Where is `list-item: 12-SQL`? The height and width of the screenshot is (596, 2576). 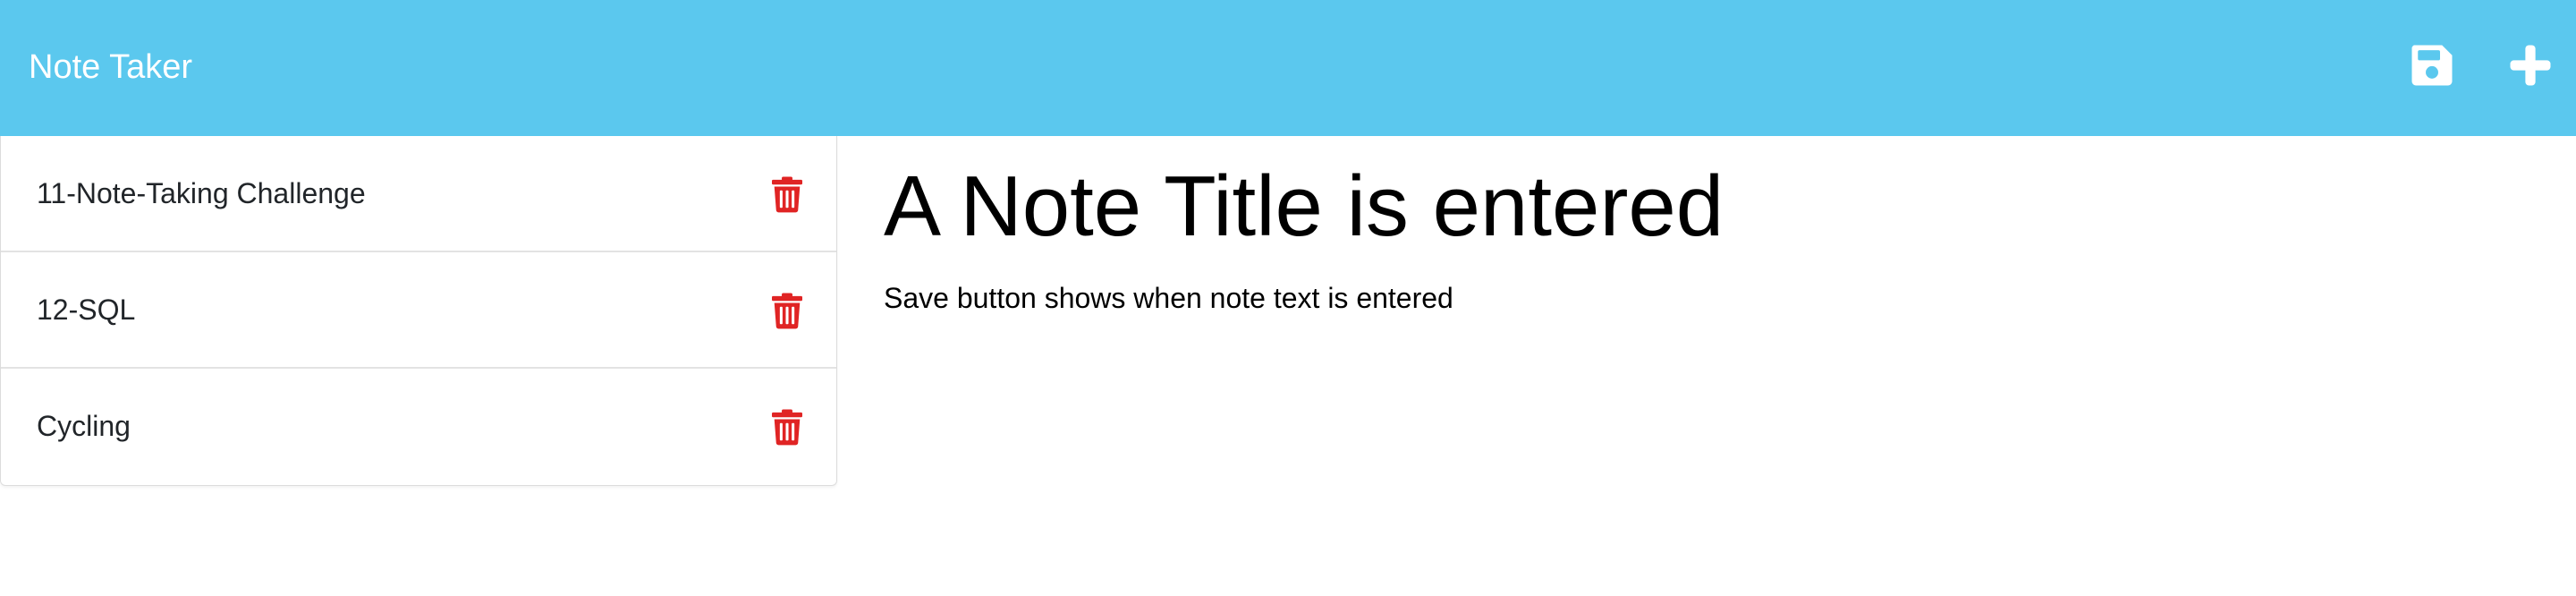 list-item: 12-SQL is located at coordinates (418, 311).